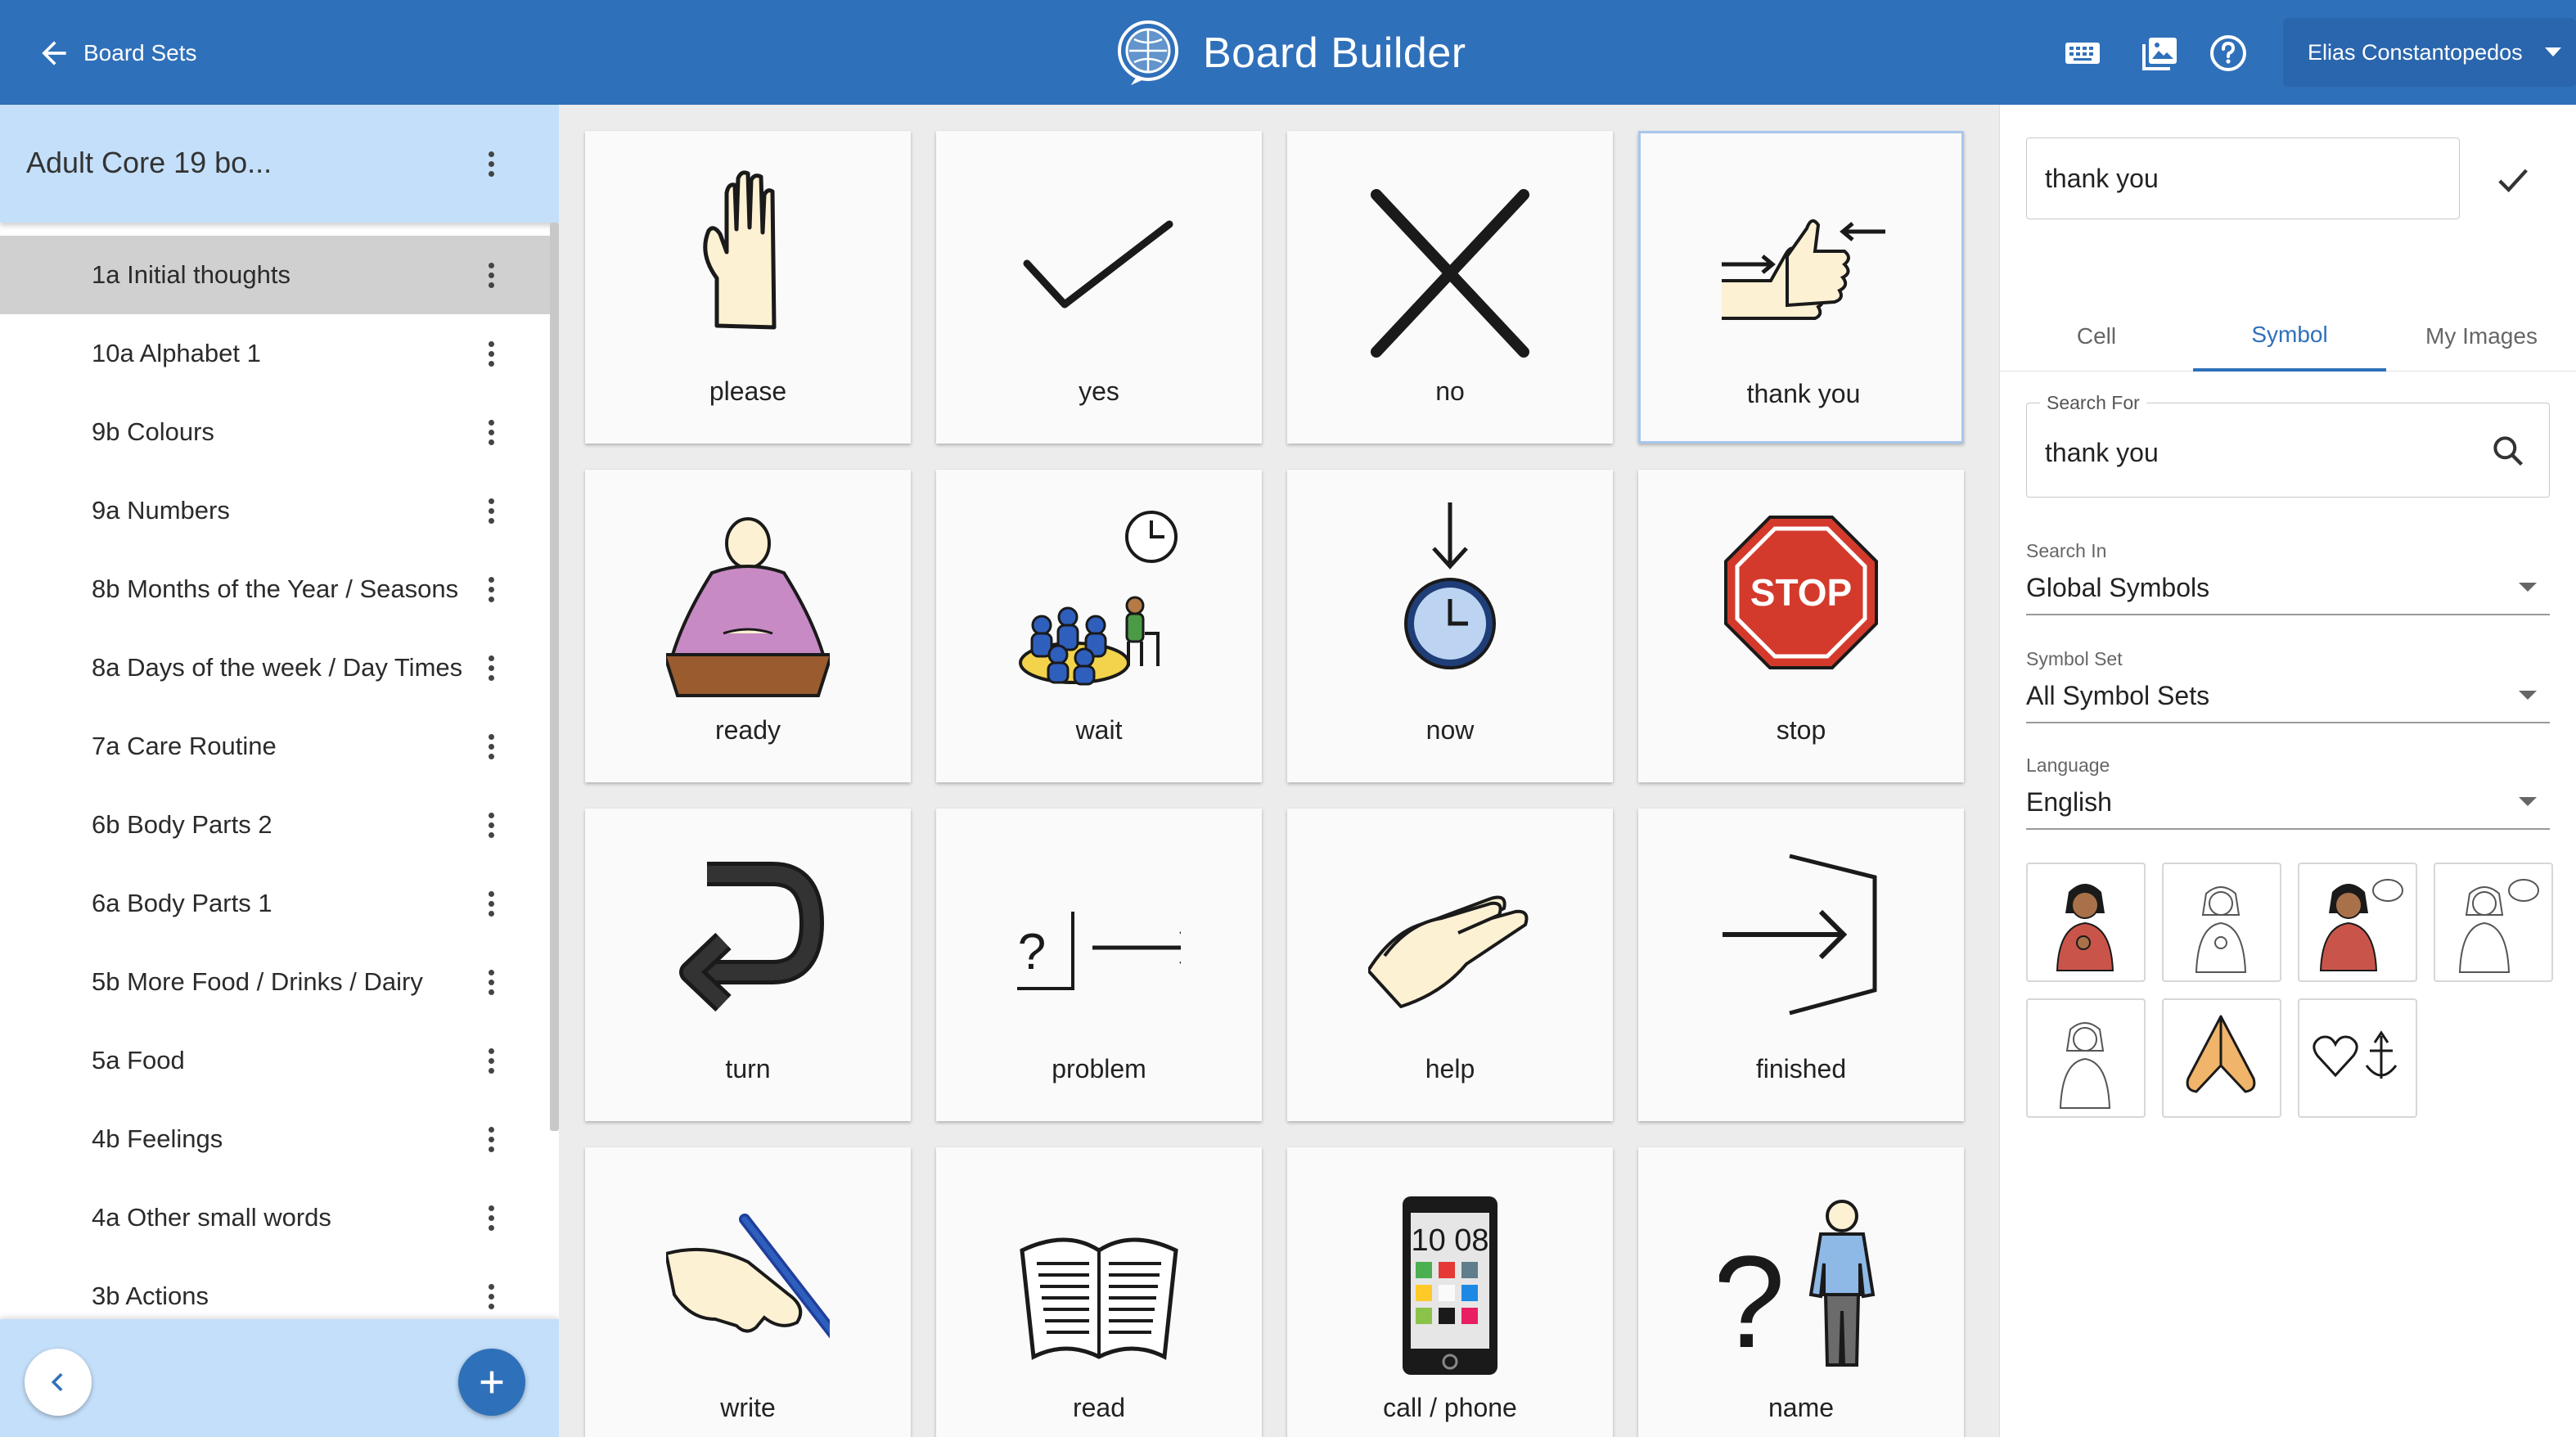  What do you see at coordinates (748, 287) in the screenshot?
I see `board-cell: please` at bounding box center [748, 287].